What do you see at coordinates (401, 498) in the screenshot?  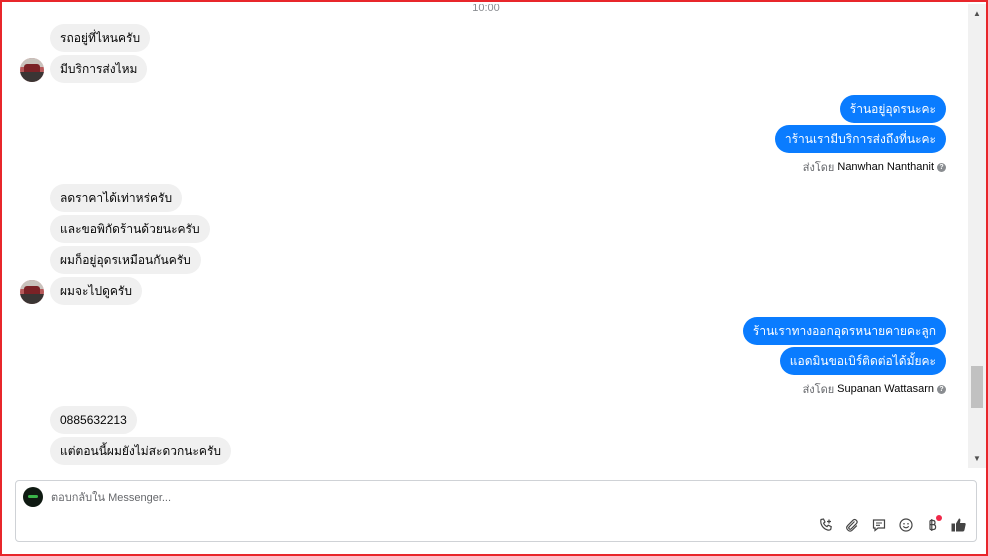 I see `reply-input` at bounding box center [401, 498].